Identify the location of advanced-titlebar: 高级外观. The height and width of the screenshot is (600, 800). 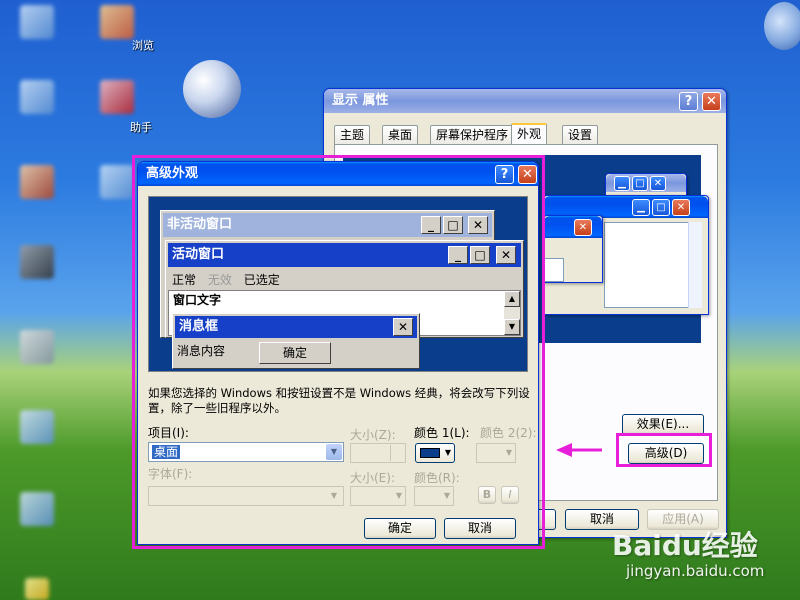
(338, 174).